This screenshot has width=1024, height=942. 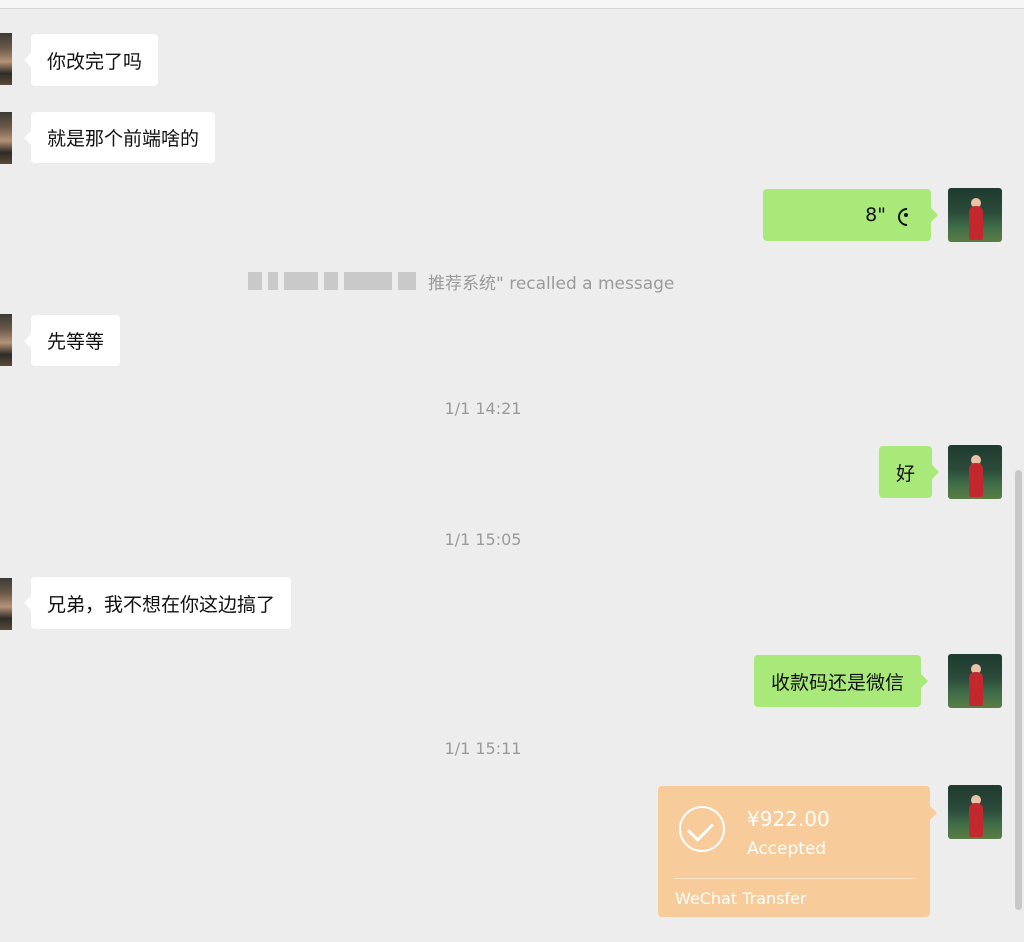 What do you see at coordinates (512, 4) in the screenshot?
I see `window-top-border` at bounding box center [512, 4].